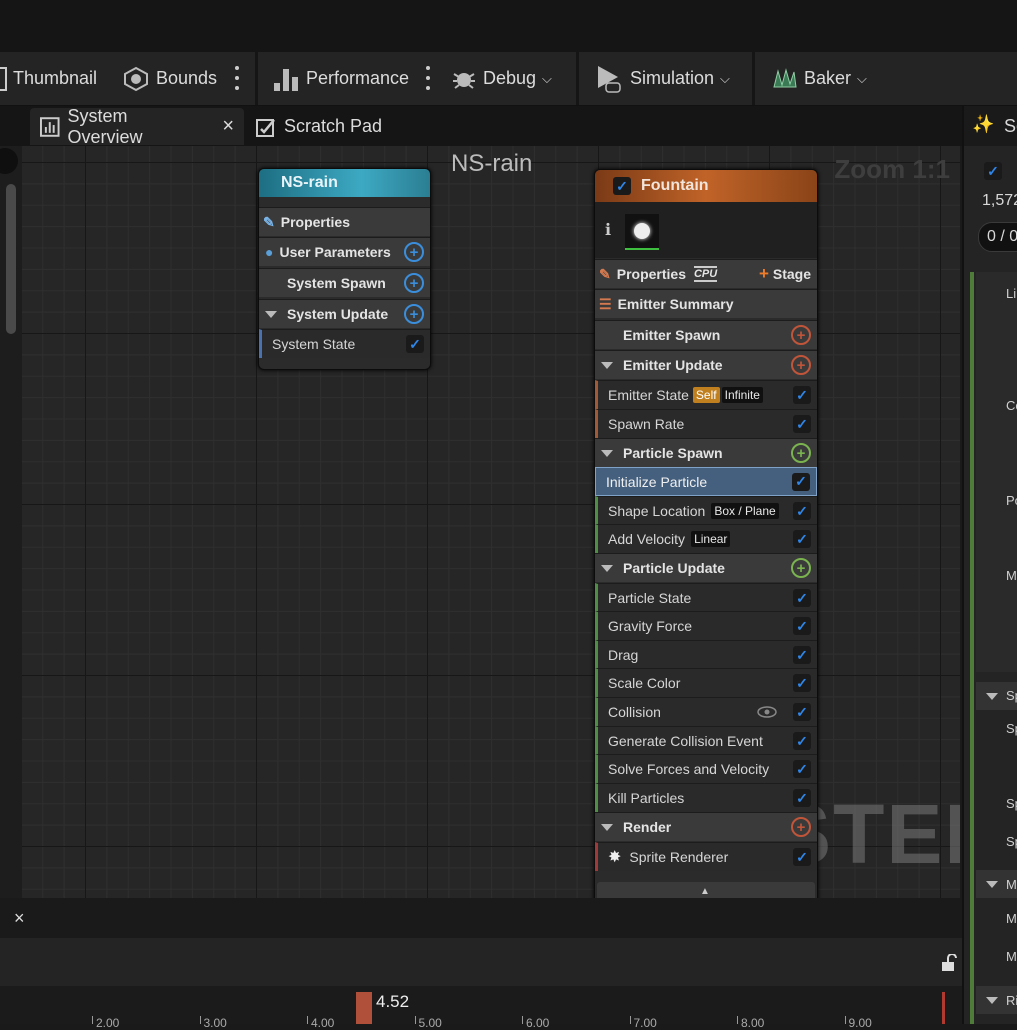  I want to click on emitter-node-header: ✓ Fountain, so click(706, 186).